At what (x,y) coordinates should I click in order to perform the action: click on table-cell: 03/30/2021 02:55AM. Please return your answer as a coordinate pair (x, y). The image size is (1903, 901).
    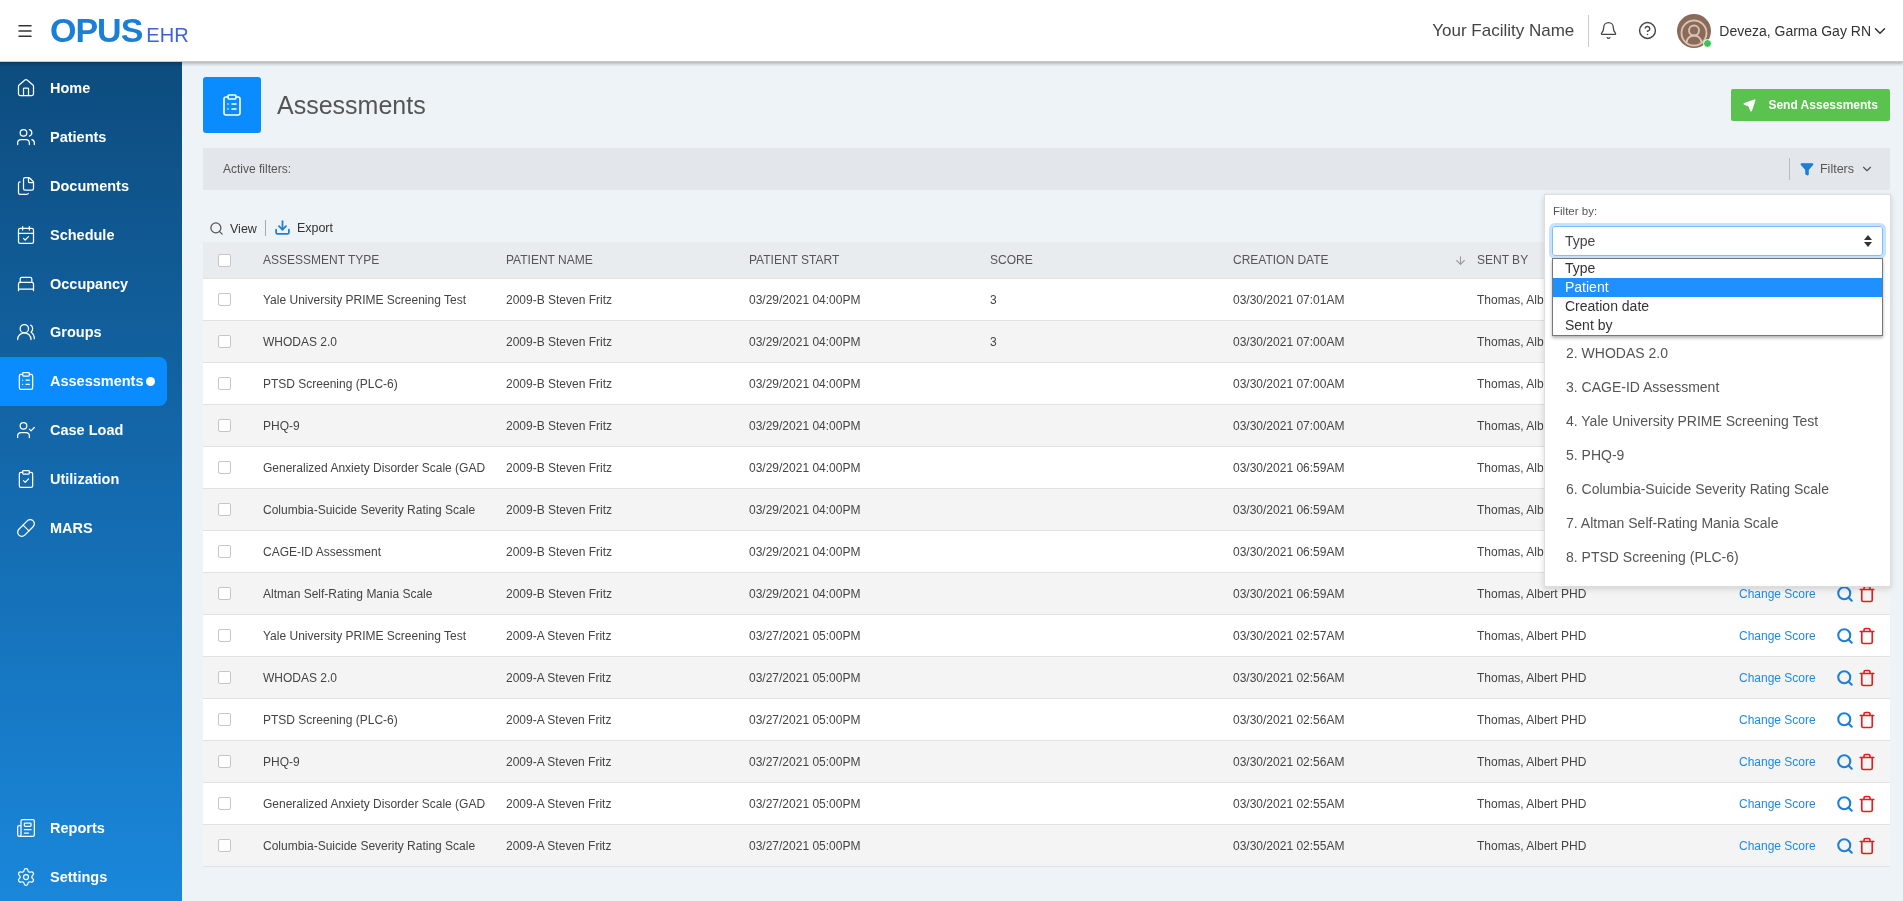
    Looking at the image, I should click on (1289, 845).